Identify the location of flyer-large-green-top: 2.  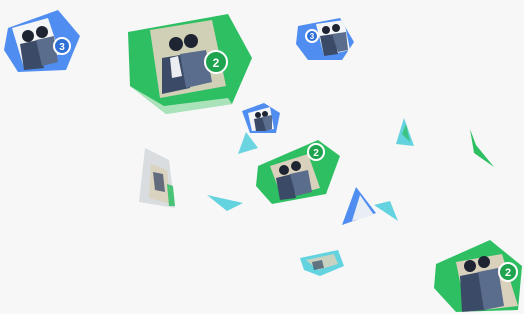
(190, 62).